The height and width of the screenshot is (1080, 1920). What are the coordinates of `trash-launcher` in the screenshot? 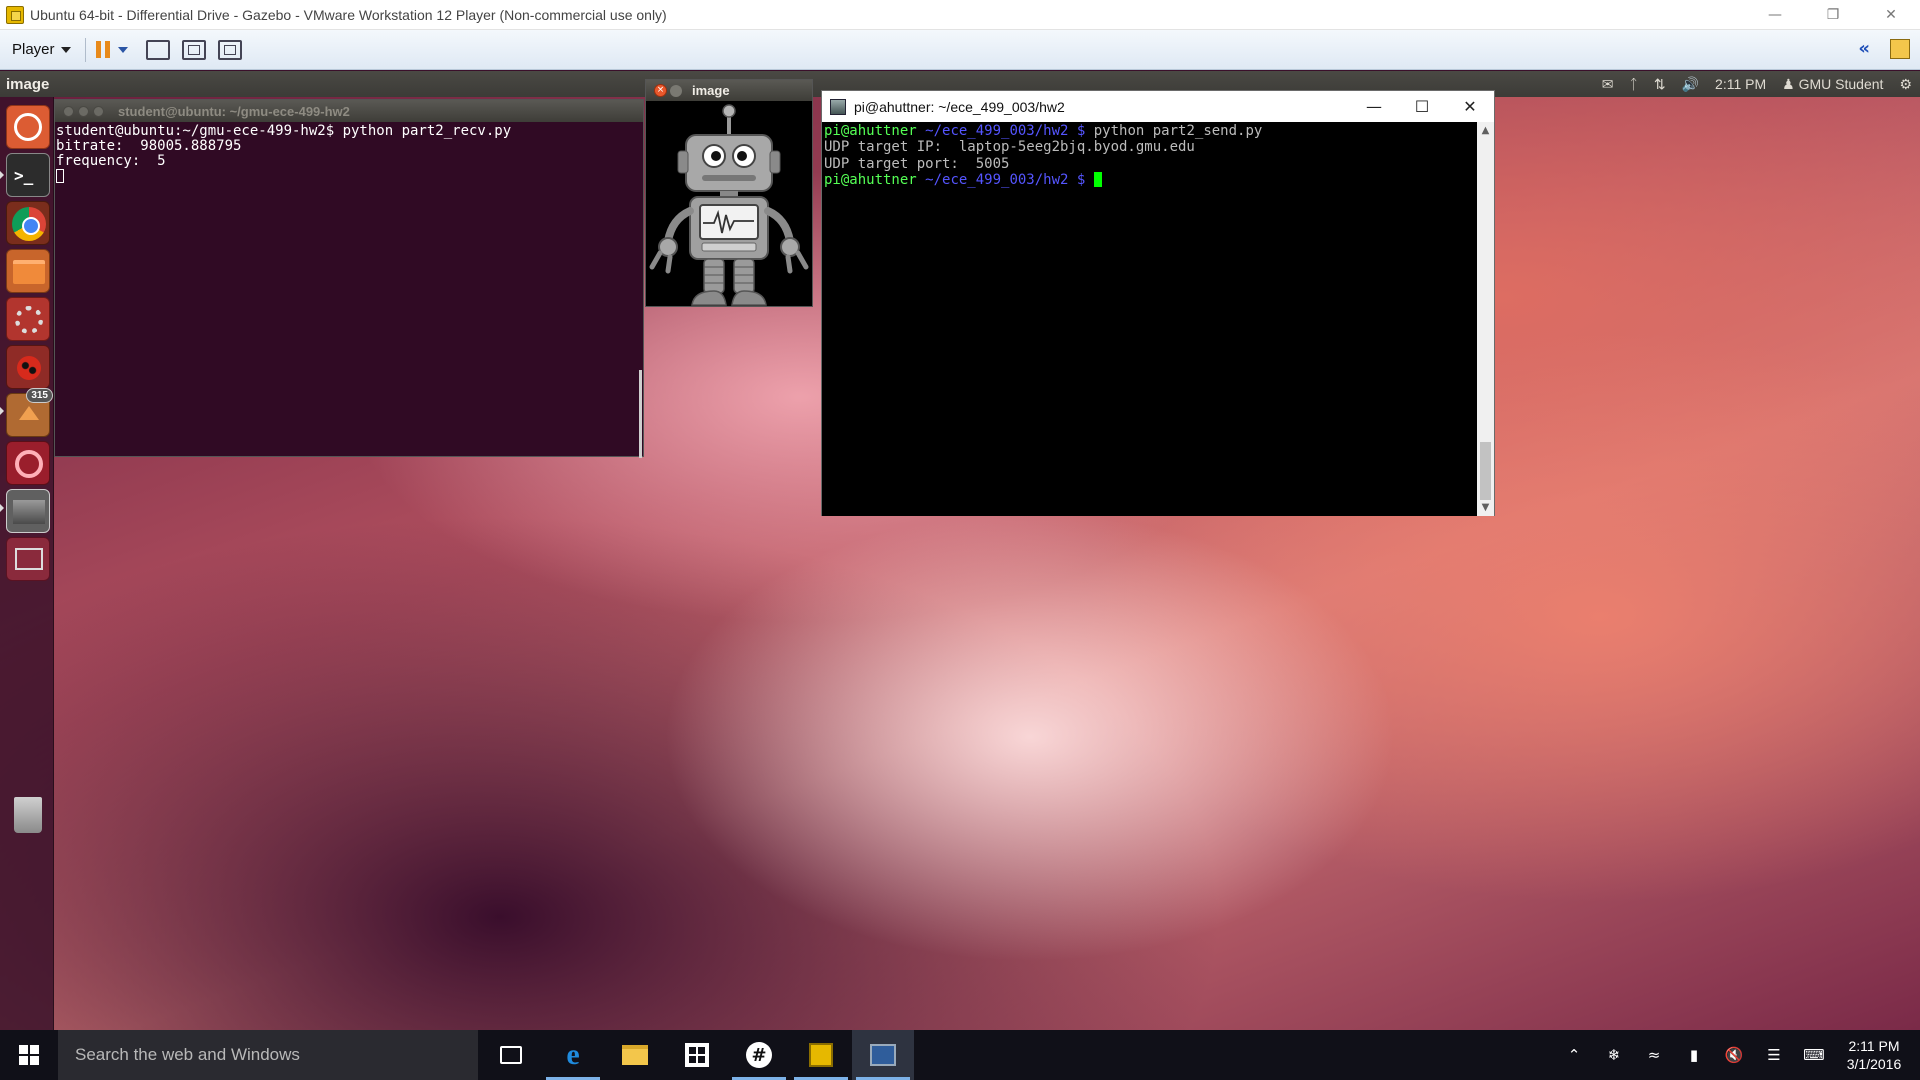 It's located at (28, 815).